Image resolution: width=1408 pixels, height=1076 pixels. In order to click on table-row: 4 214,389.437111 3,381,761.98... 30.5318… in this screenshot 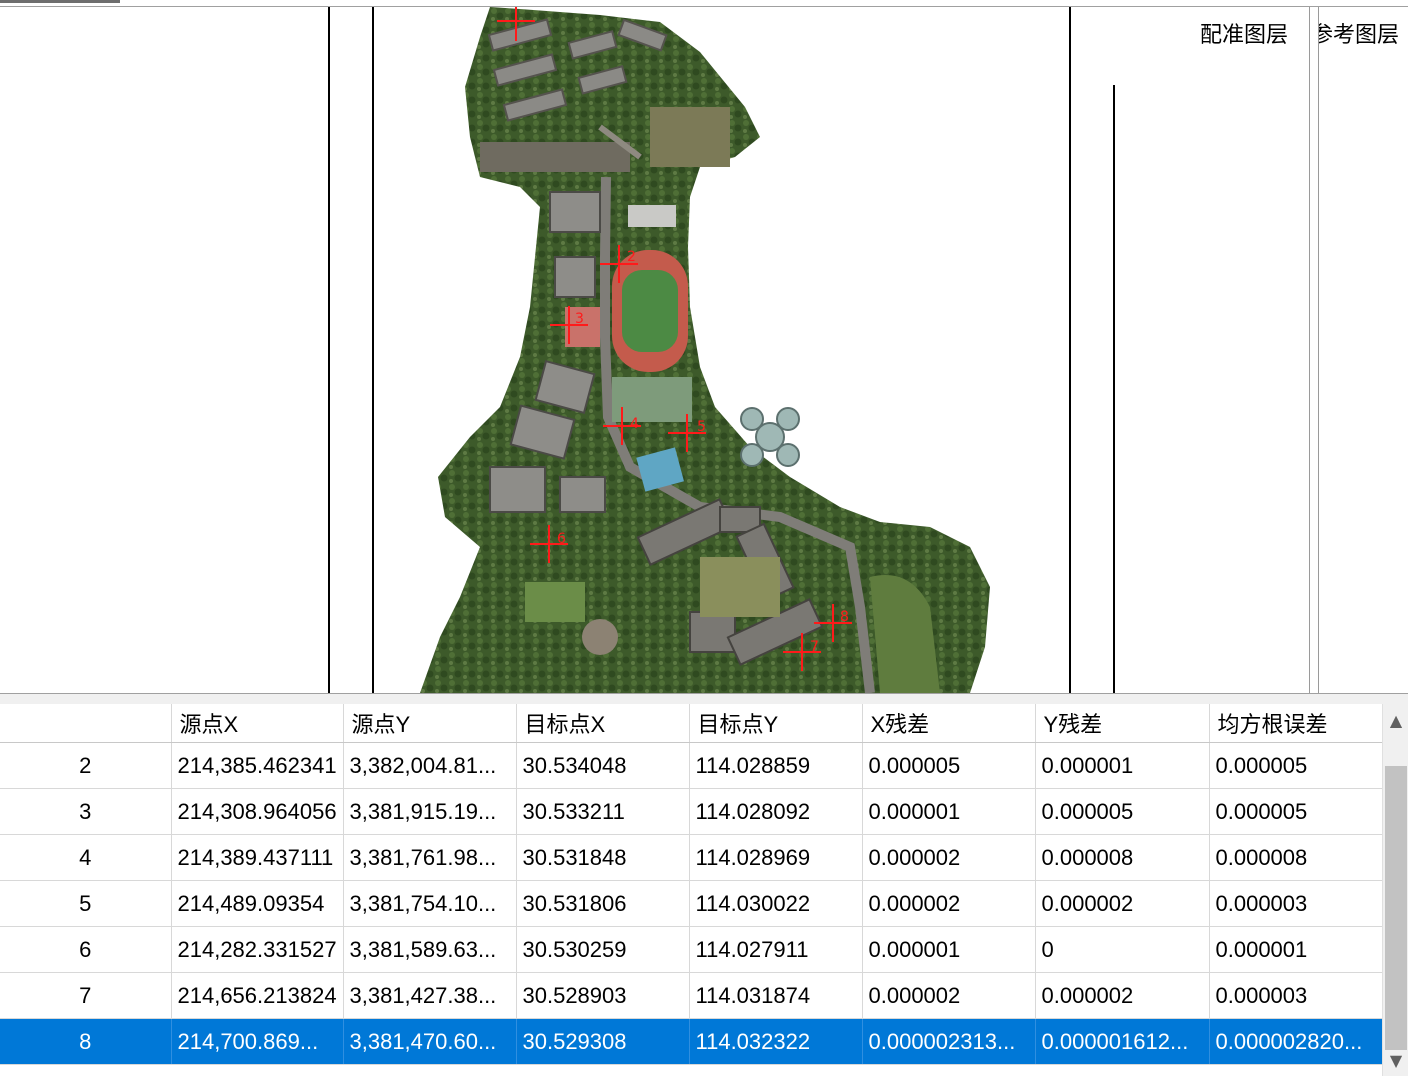, I will do `click(691, 857)`.